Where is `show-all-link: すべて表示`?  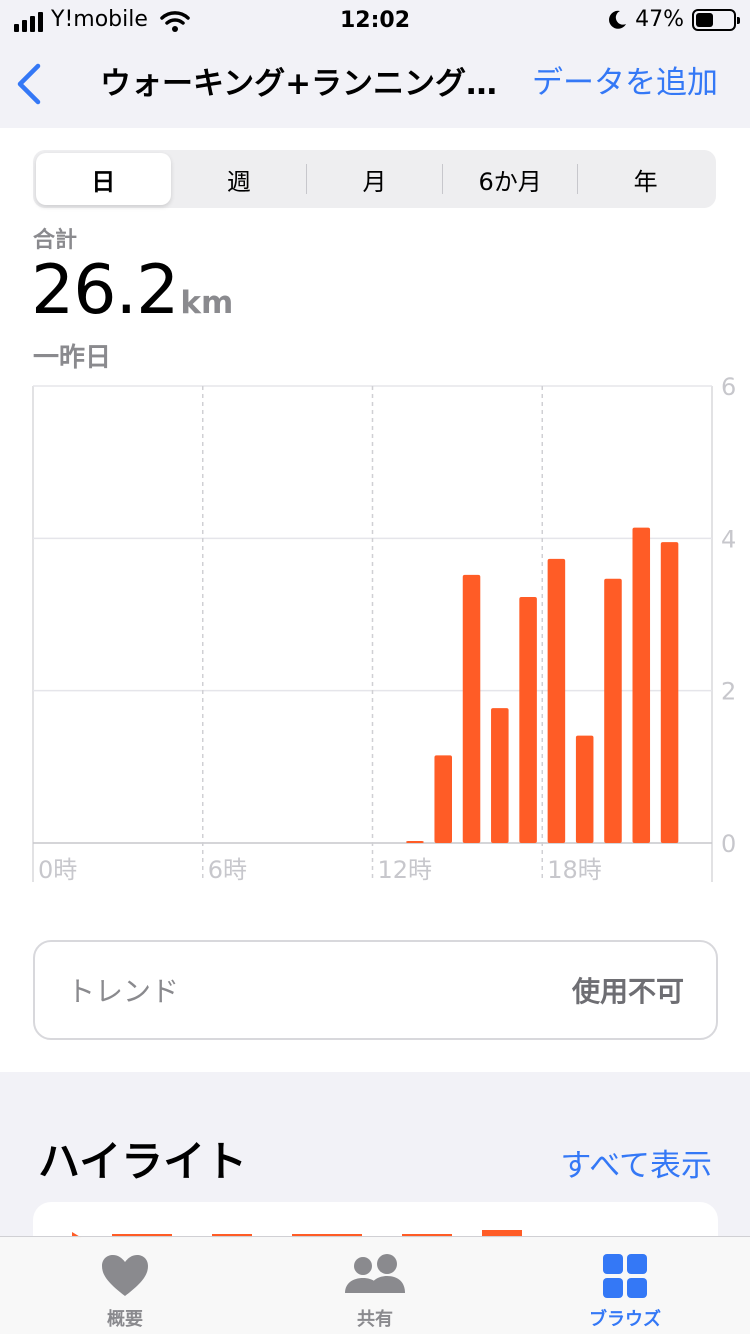 show-all-link: すべて表示 is located at coordinates (636, 1166).